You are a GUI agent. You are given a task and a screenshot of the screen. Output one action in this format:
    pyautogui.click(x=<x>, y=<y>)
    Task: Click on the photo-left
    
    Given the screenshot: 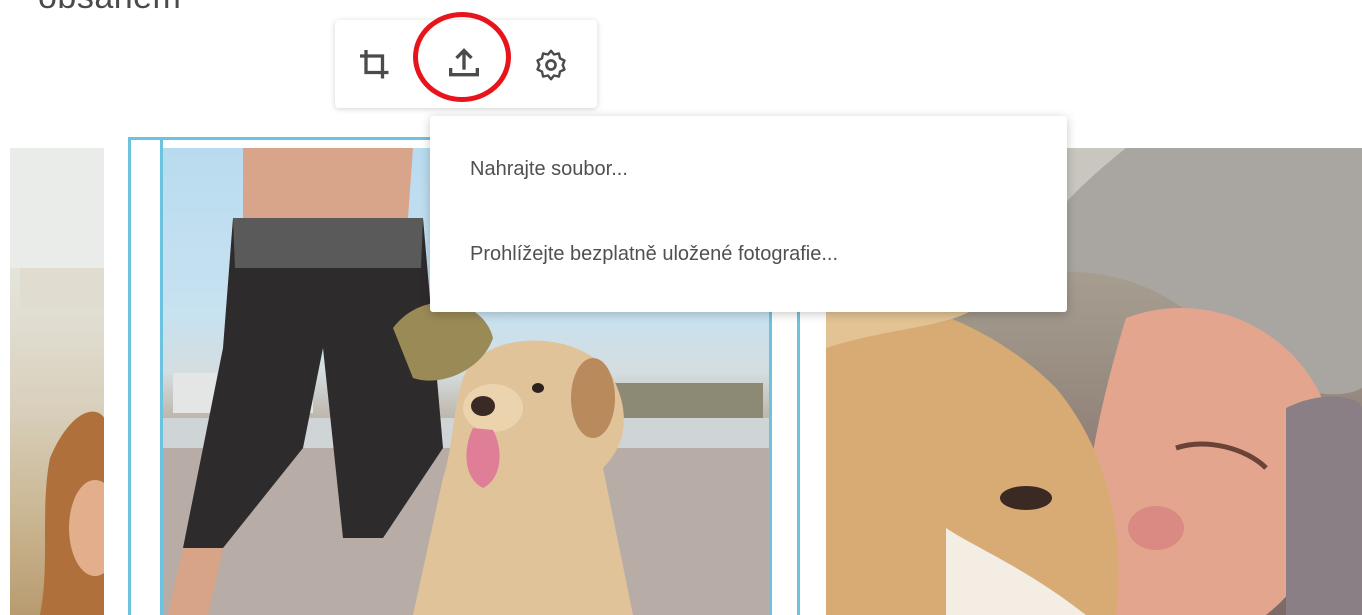 What is the action you would take?
    pyautogui.click(x=57, y=381)
    